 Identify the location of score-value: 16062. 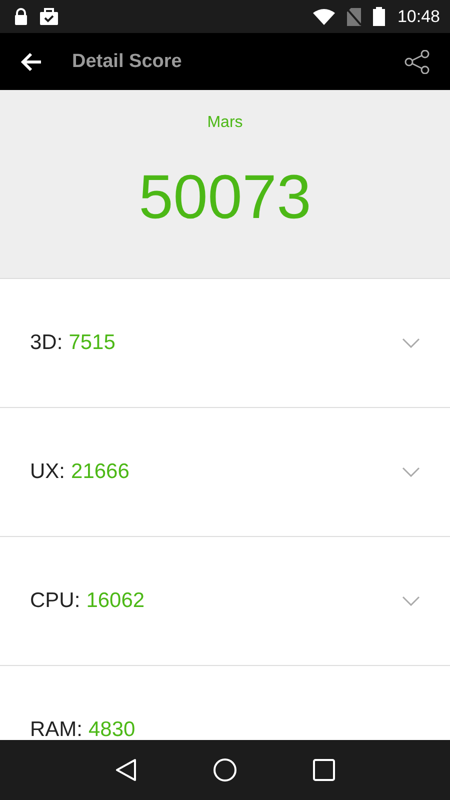
(115, 601).